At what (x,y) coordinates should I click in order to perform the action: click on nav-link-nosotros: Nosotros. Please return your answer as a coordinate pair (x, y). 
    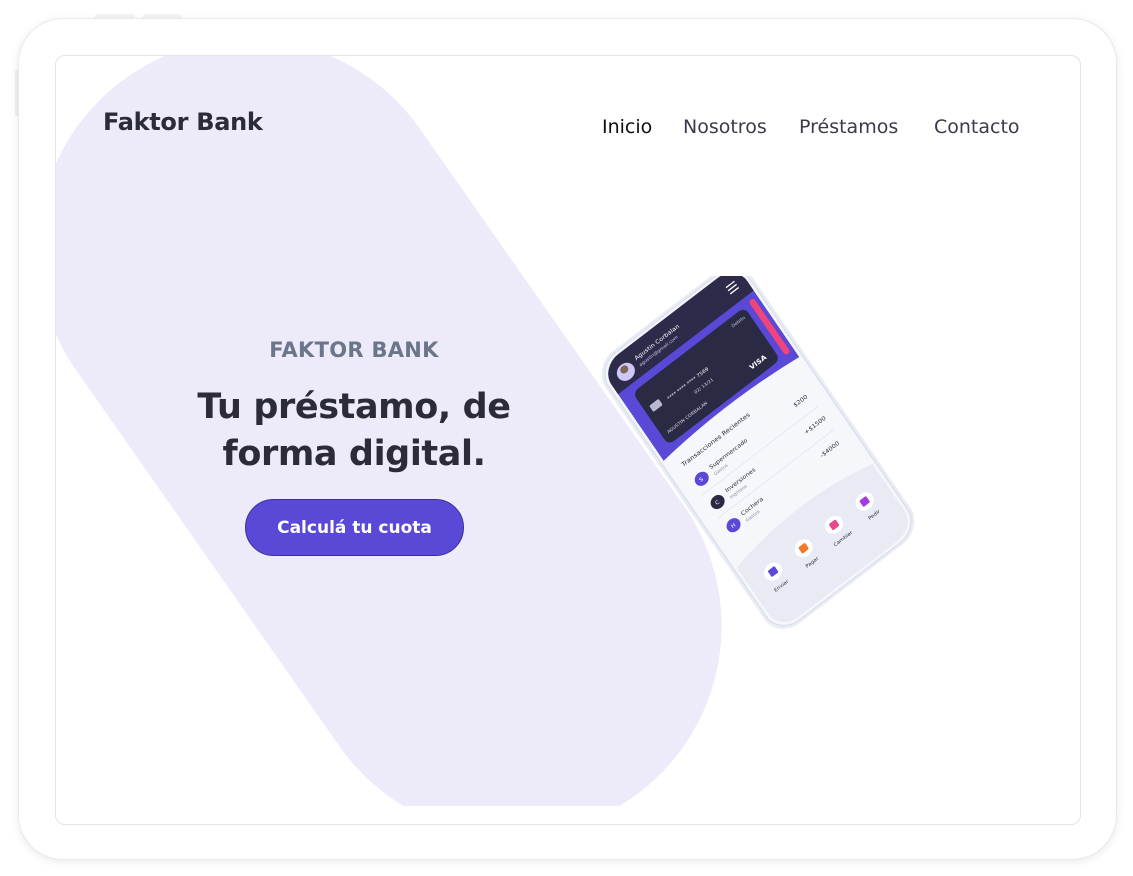
    Looking at the image, I should click on (725, 127).